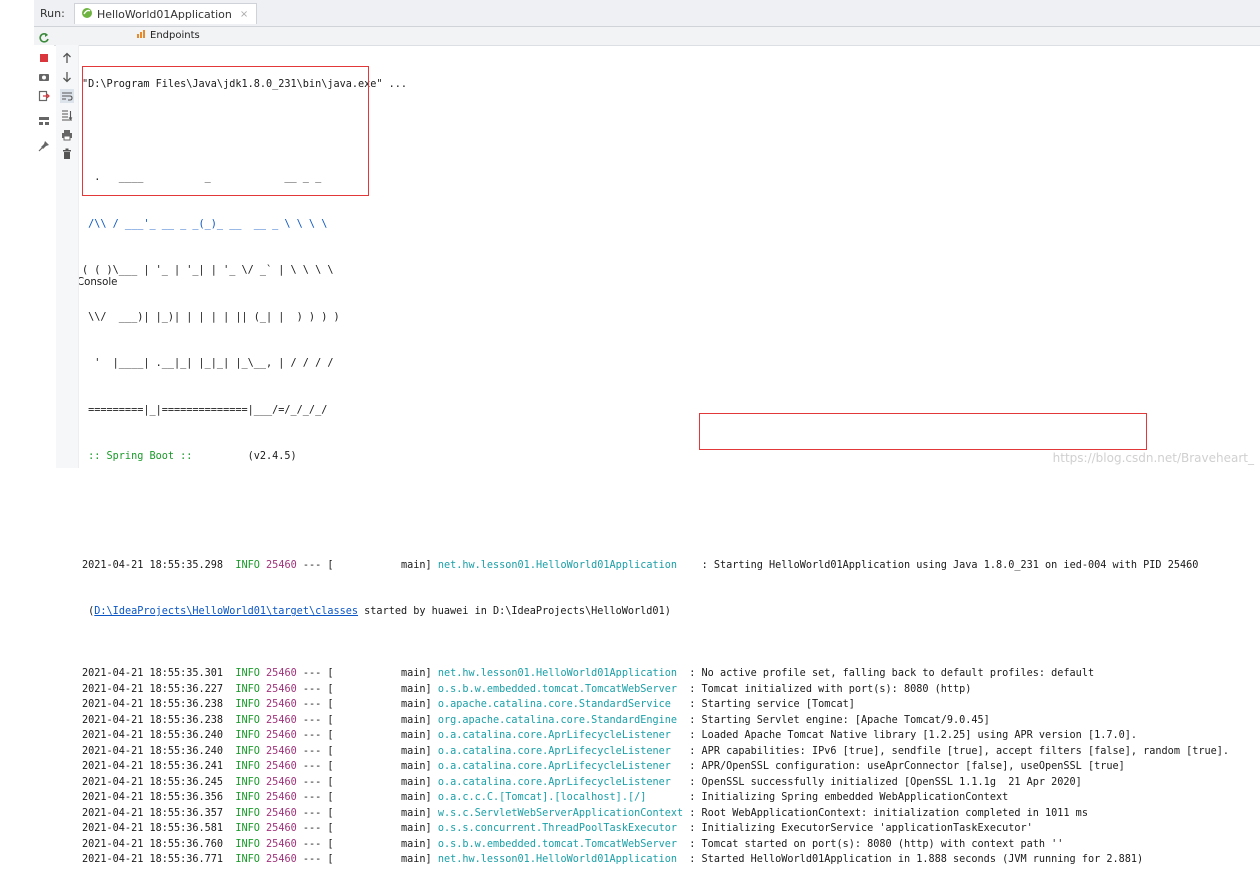 This screenshot has height=883, width=1260. I want to click on spring-boot-label: :: Spring Boot ::, so click(137, 456).